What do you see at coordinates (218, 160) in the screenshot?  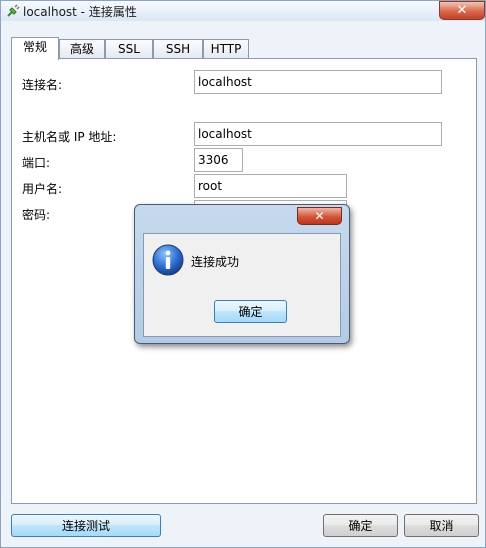 I see `port-input: 3306` at bounding box center [218, 160].